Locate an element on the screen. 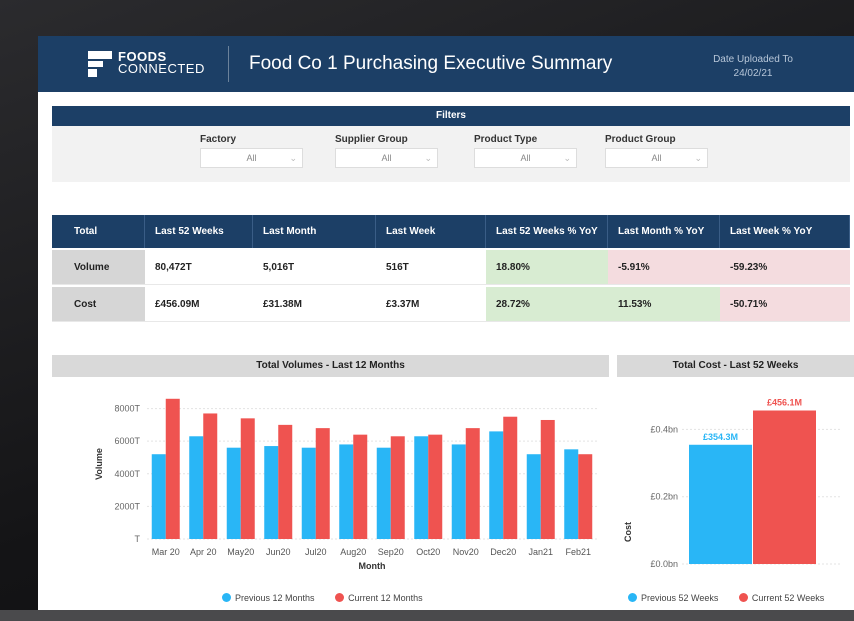 This screenshot has height=621, width=854. x-tick-label: Aug20 is located at coordinates (353, 552).